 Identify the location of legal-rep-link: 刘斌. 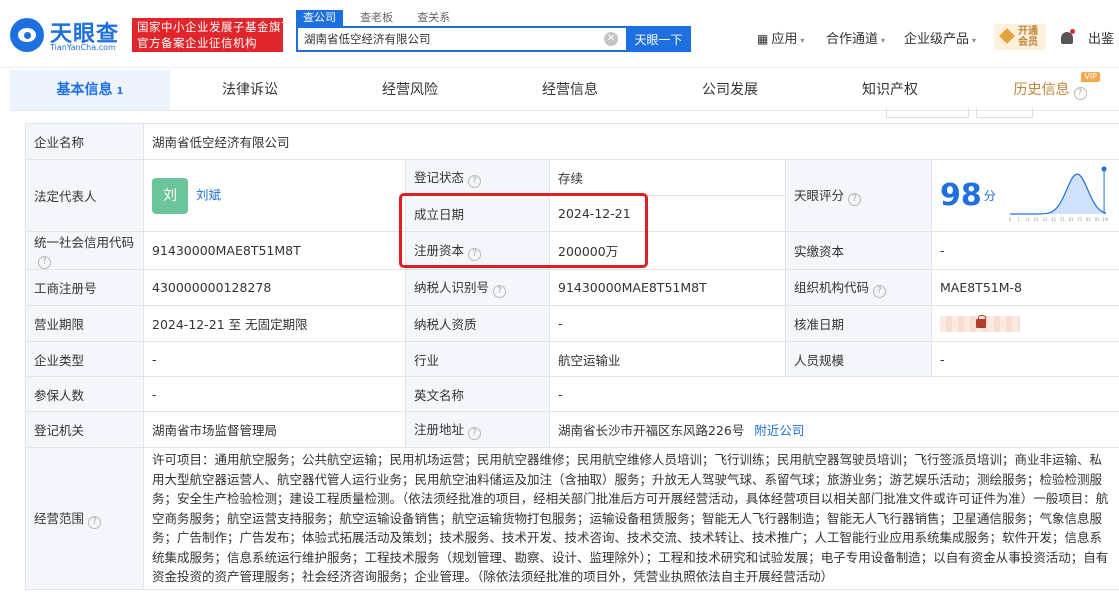
(208, 194).